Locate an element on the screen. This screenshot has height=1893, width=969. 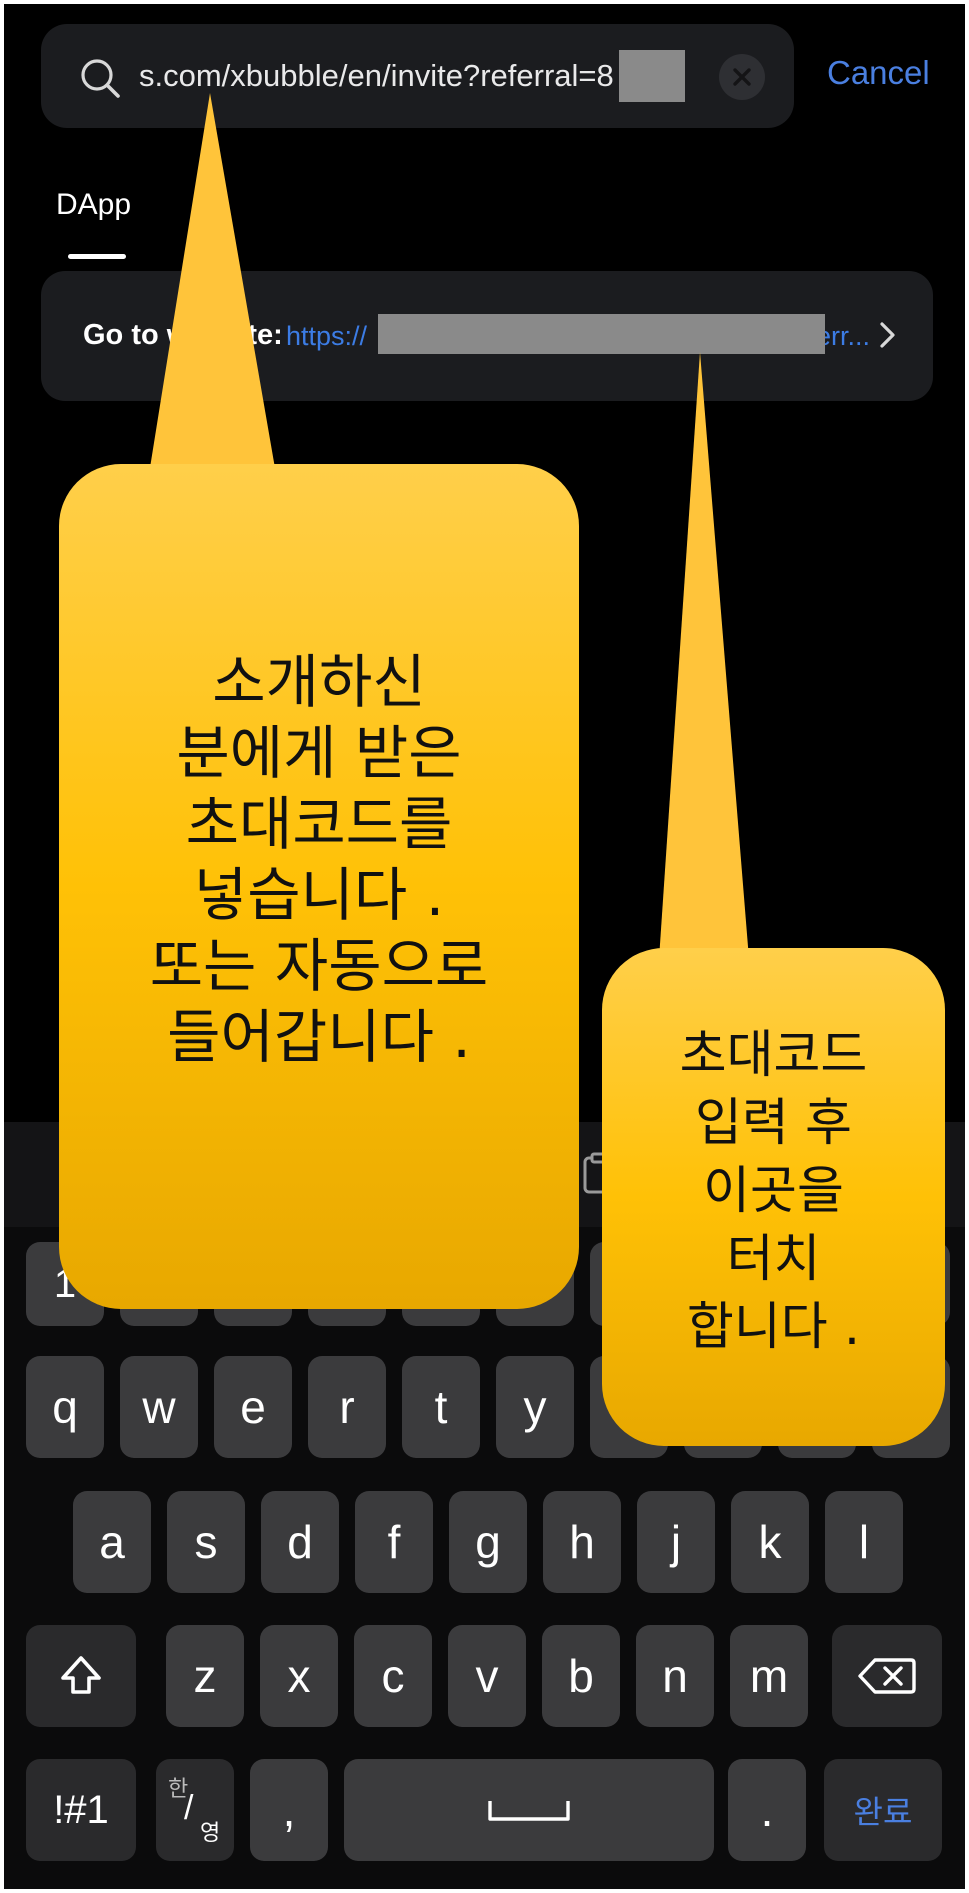
callout-pointer-left is located at coordinates (212, 283).